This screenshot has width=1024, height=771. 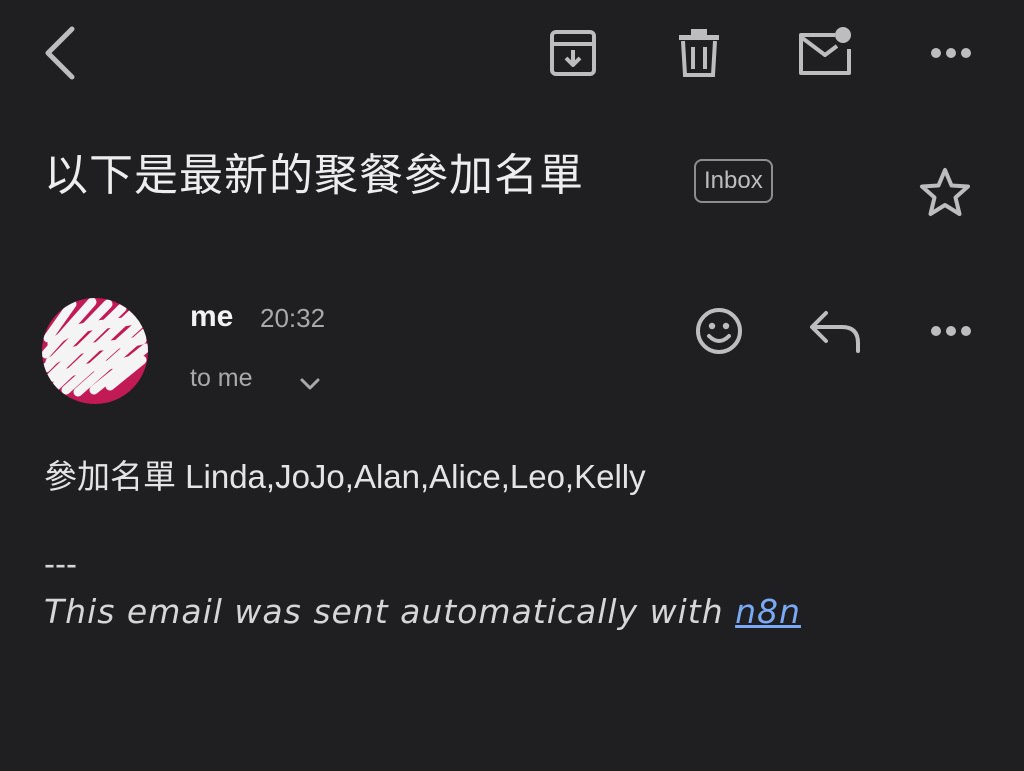 I want to click on email-body: 參加名單 Linda,JoJo,Alan,Alice,Leo,Kelly, so click(x=345, y=476).